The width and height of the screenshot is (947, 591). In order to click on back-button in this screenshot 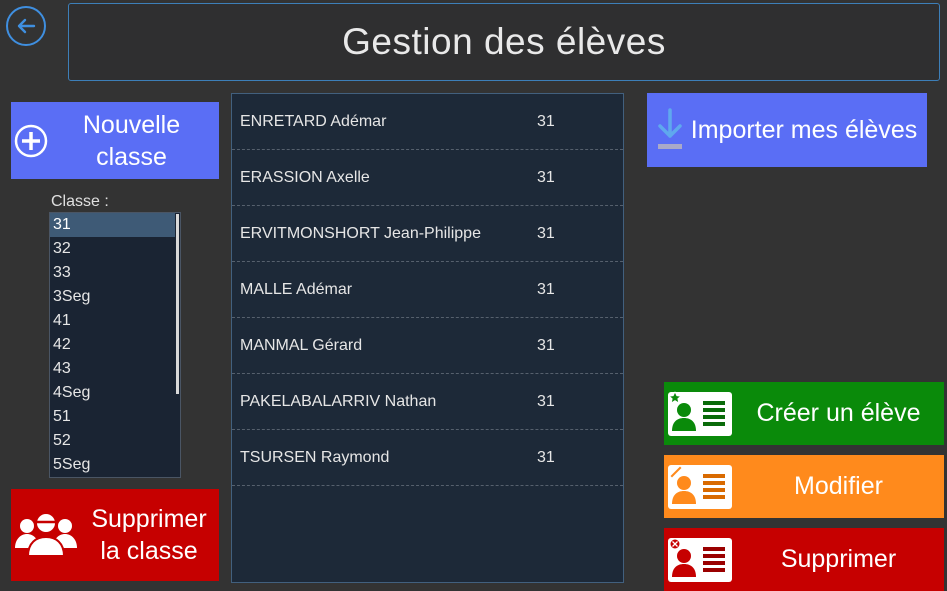, I will do `click(26, 26)`.